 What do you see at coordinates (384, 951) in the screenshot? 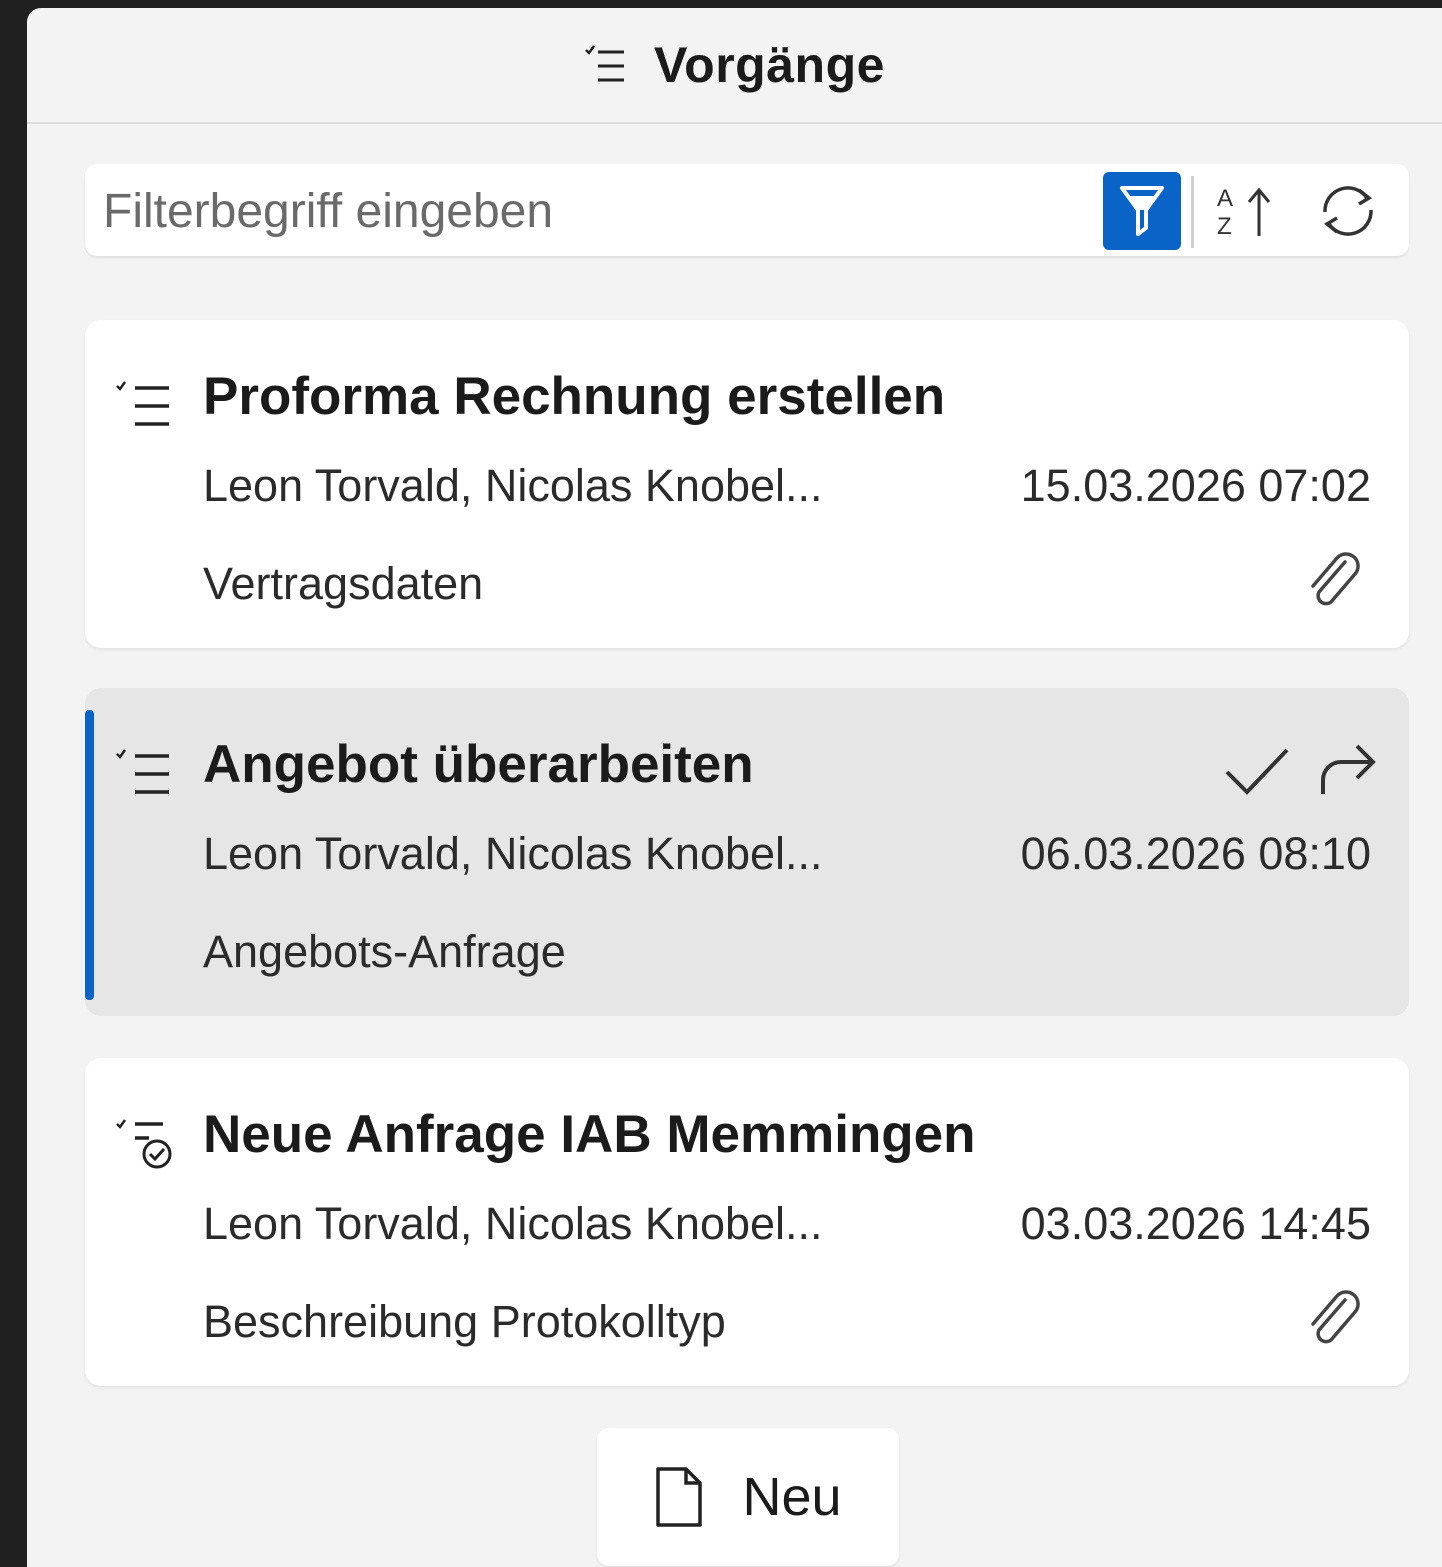
I see `task-type: Angebots-Anfrage` at bounding box center [384, 951].